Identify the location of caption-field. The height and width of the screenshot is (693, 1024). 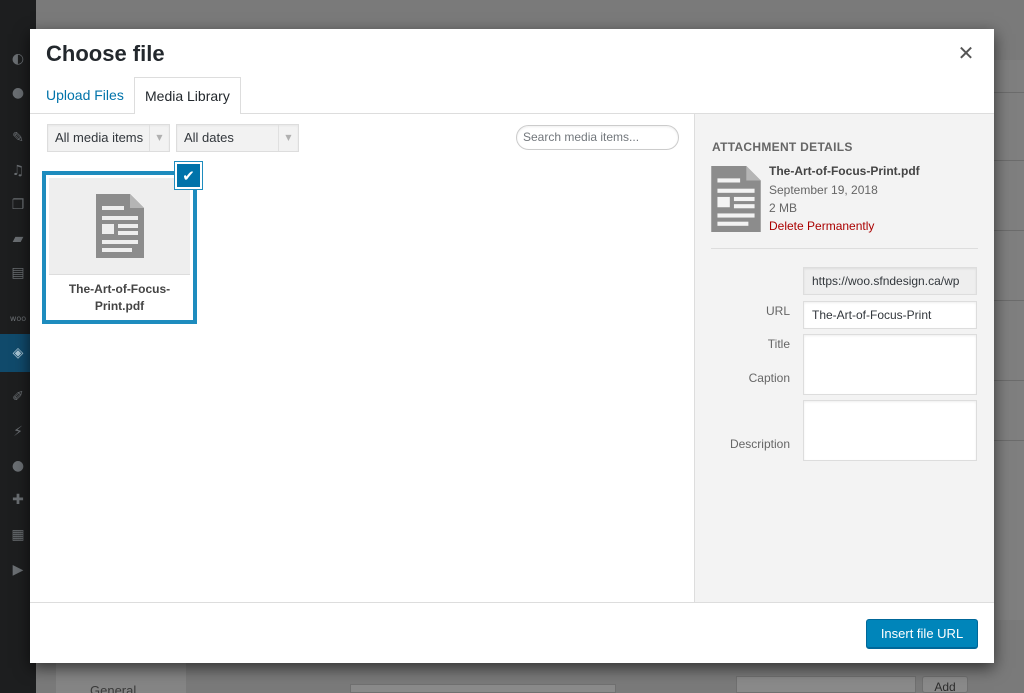
(890, 364).